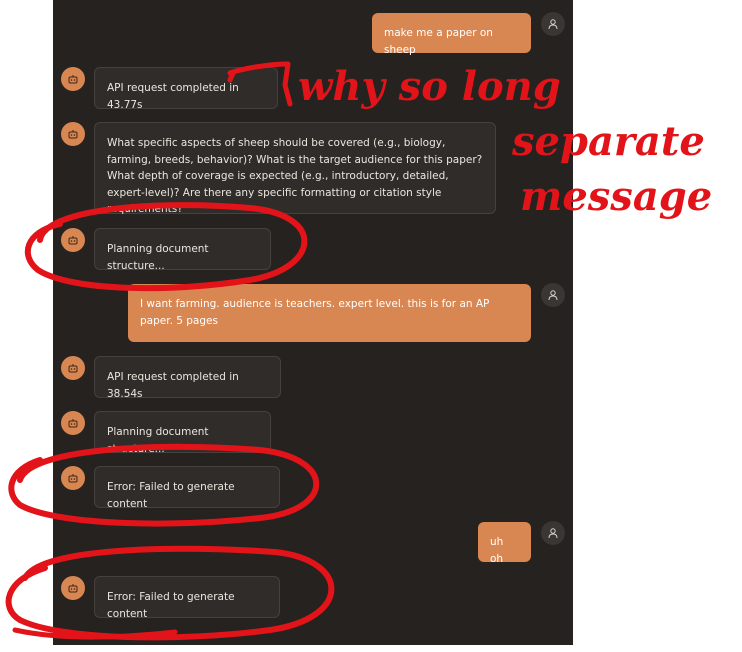 Image resolution: width=742 pixels, height=652 pixels. I want to click on message-text: API request completed in 38.54s, so click(173, 385).